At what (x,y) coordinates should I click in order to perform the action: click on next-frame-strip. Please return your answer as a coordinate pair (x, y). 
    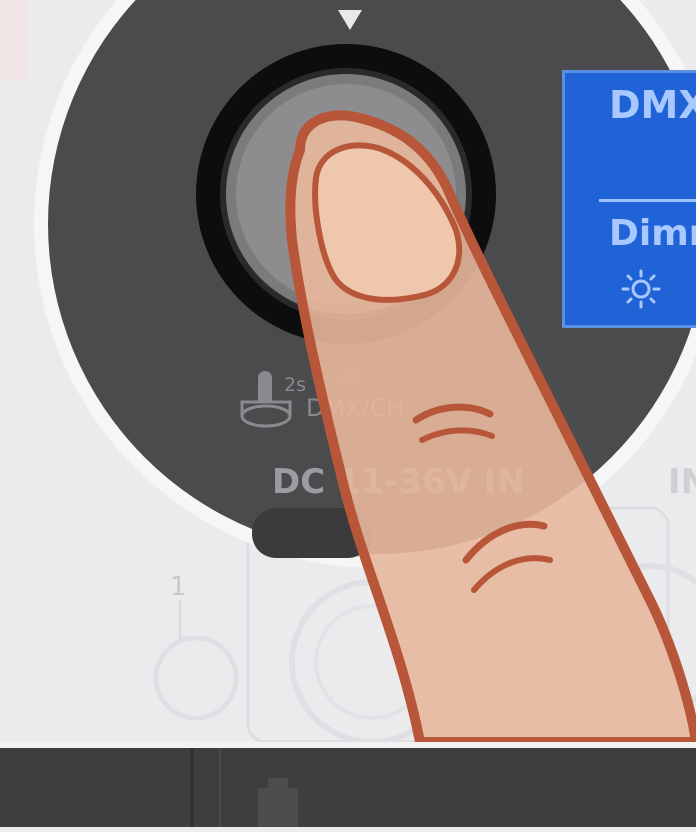
    Looking at the image, I should click on (348, 784).